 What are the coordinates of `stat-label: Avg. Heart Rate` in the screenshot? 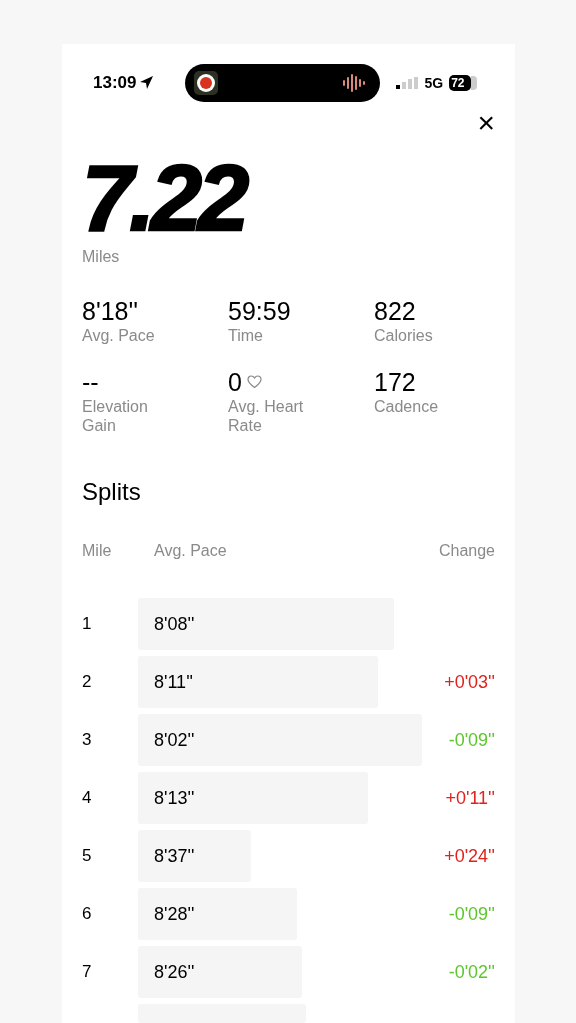 It's located at (266, 416).